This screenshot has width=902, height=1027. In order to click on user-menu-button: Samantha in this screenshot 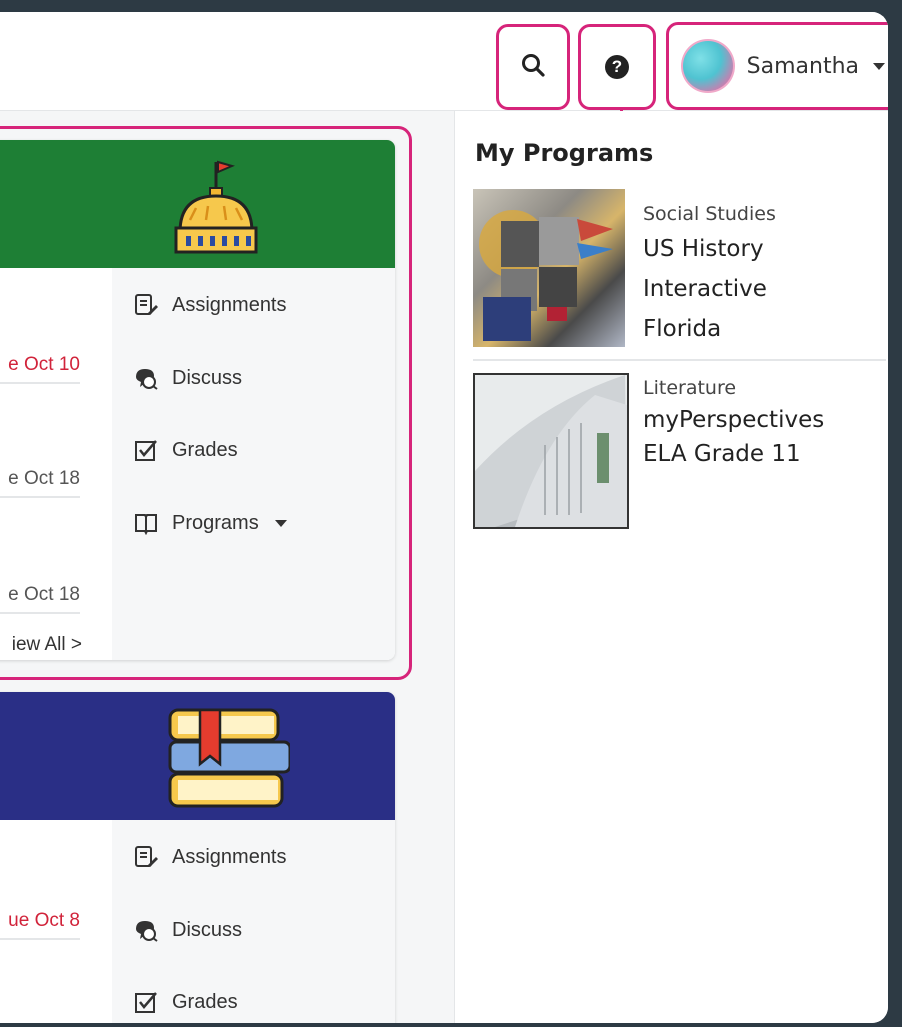, I will do `click(777, 66)`.